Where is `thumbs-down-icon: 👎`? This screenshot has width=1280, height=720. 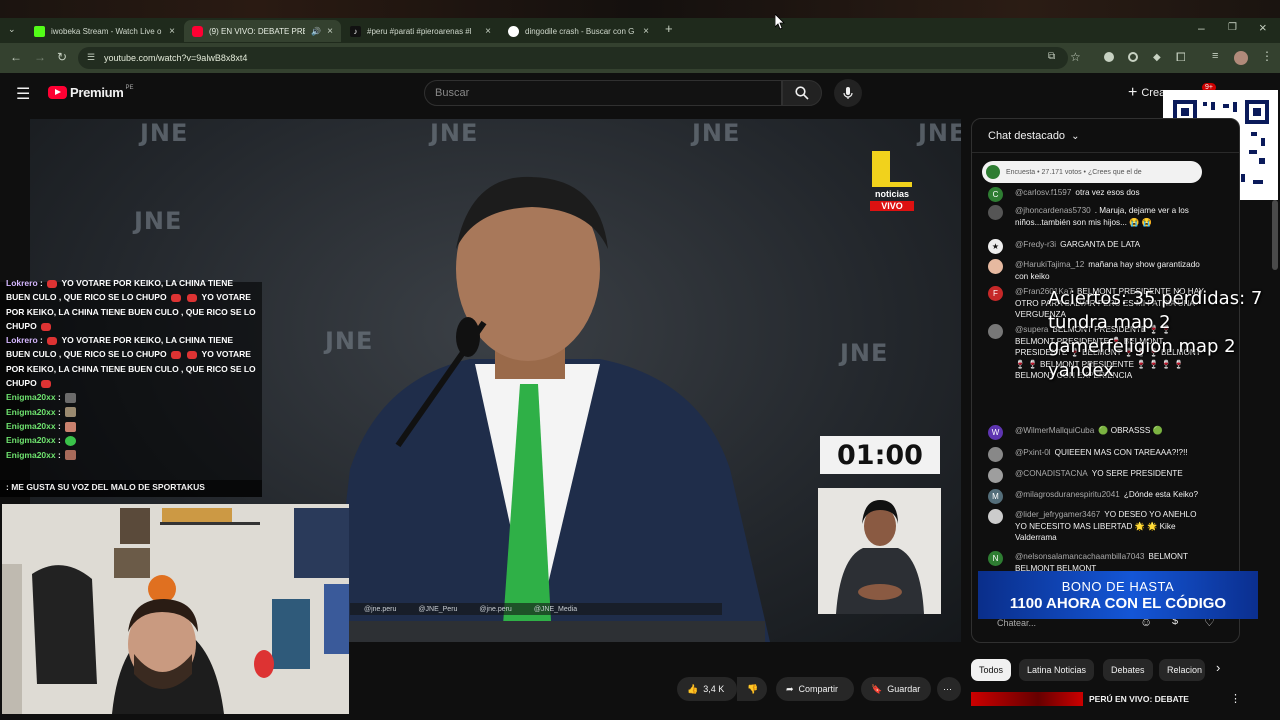 thumbs-down-icon: 👎 is located at coordinates (753, 688).